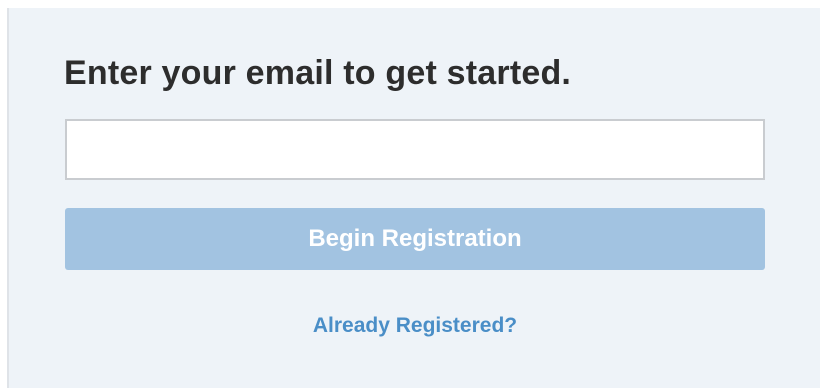  Describe the element at coordinates (415, 149) in the screenshot. I see `email-field` at that location.